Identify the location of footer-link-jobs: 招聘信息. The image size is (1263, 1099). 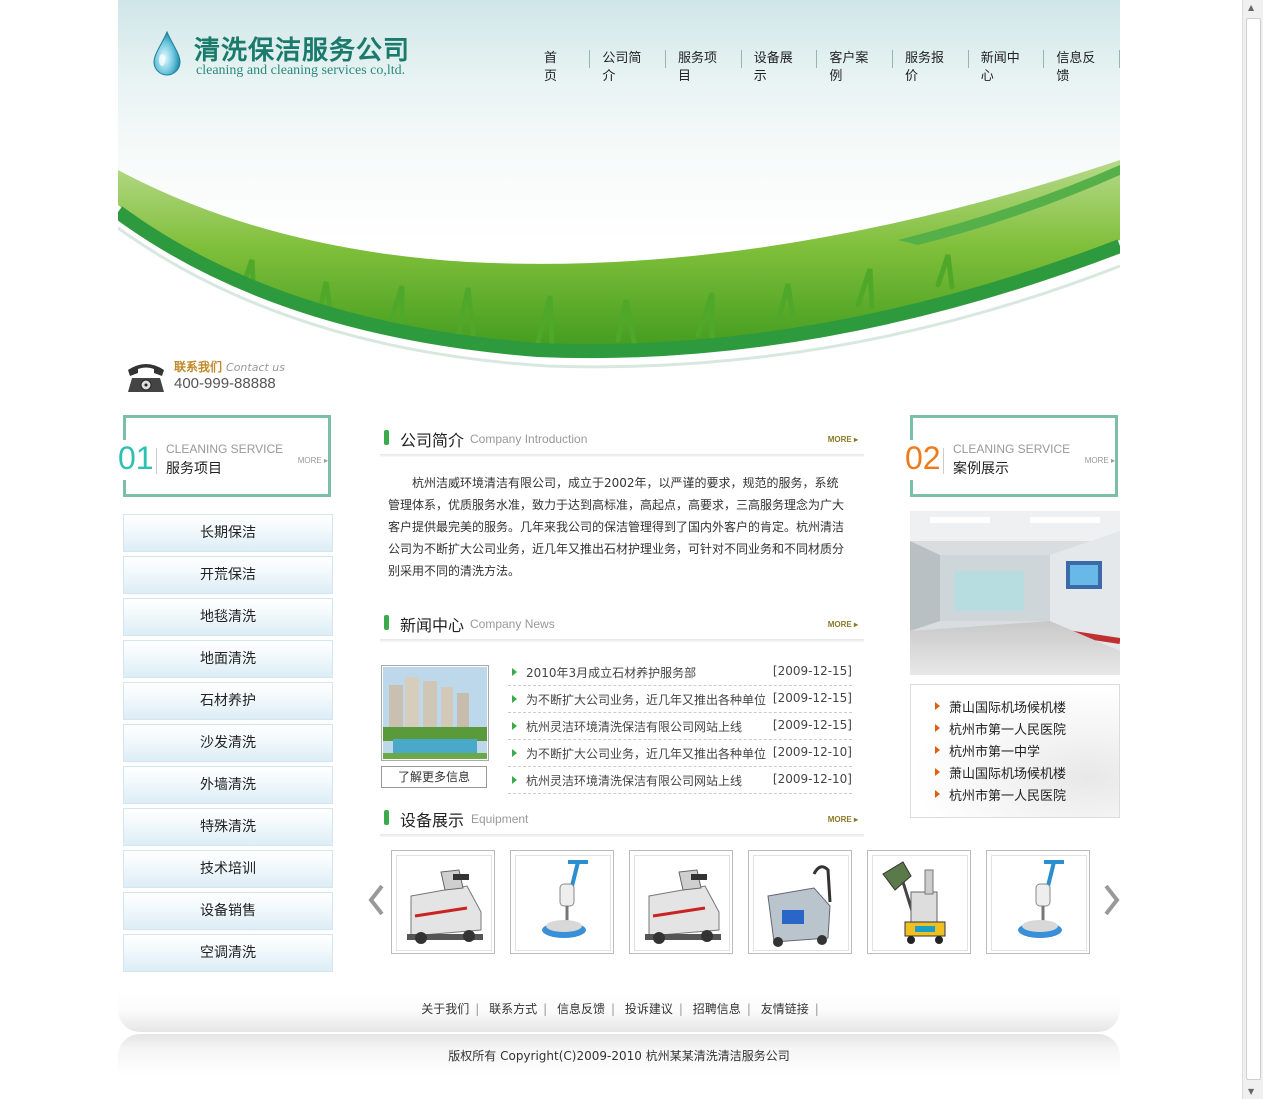
(717, 1009).